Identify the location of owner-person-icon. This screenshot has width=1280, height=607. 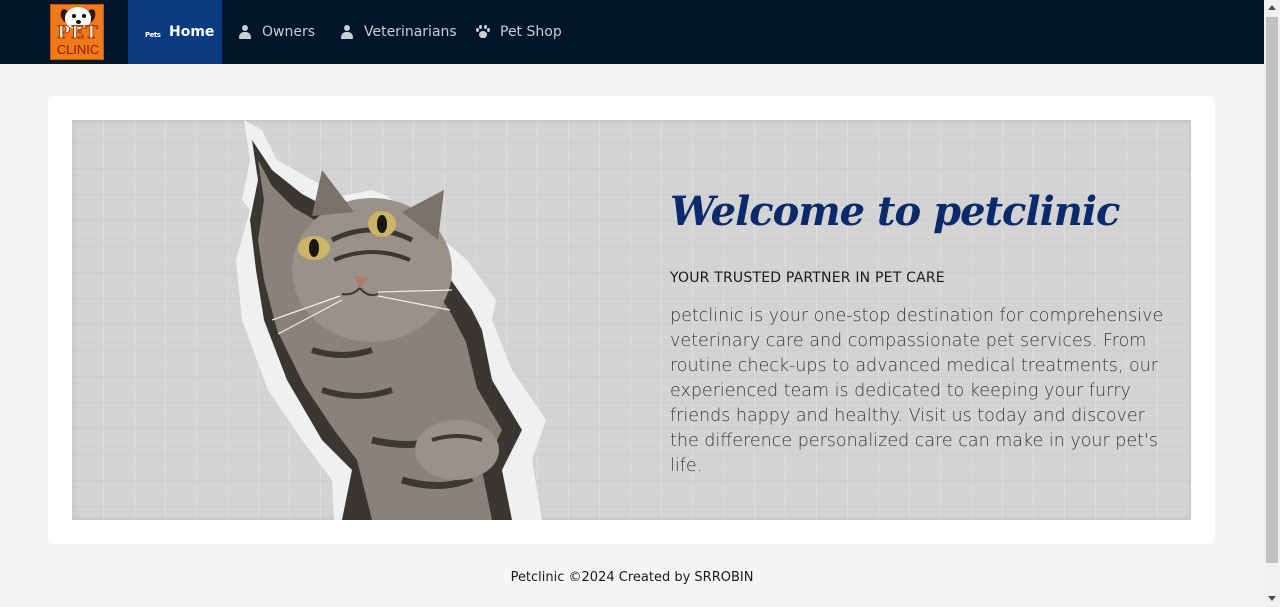
(245, 32).